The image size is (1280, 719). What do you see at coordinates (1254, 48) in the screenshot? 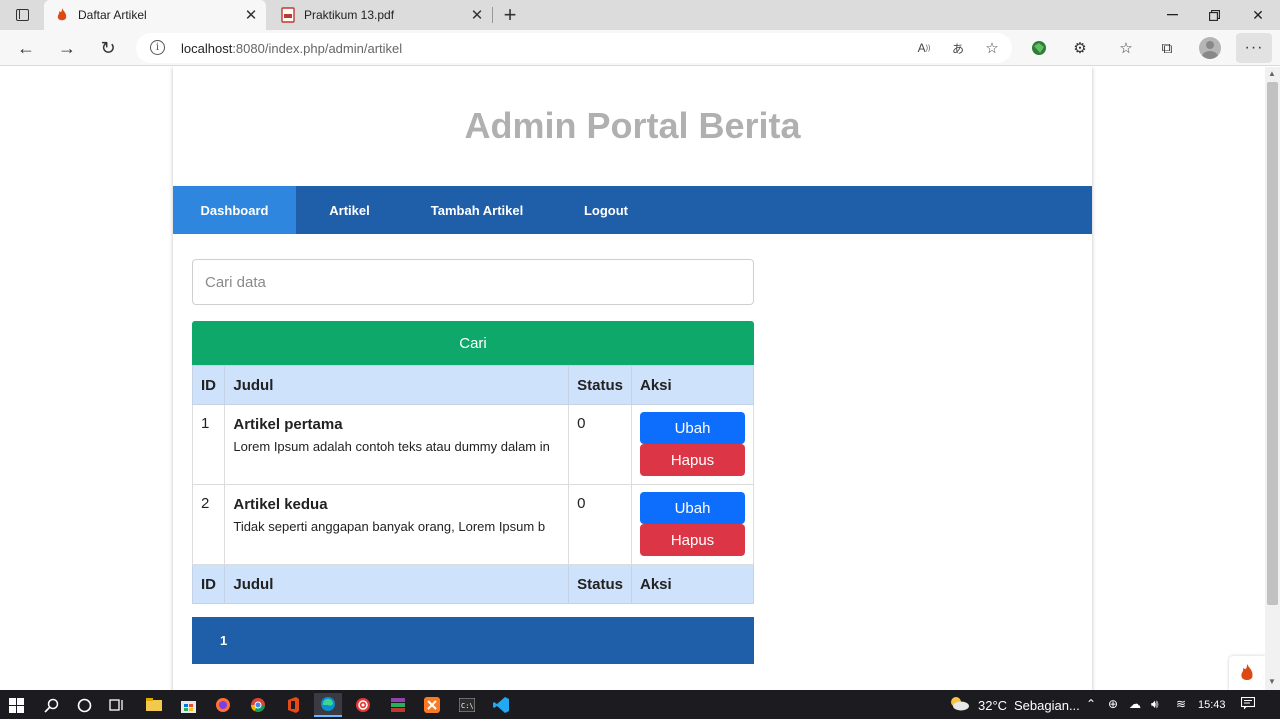
I see `more-menu-icon: ···` at bounding box center [1254, 48].